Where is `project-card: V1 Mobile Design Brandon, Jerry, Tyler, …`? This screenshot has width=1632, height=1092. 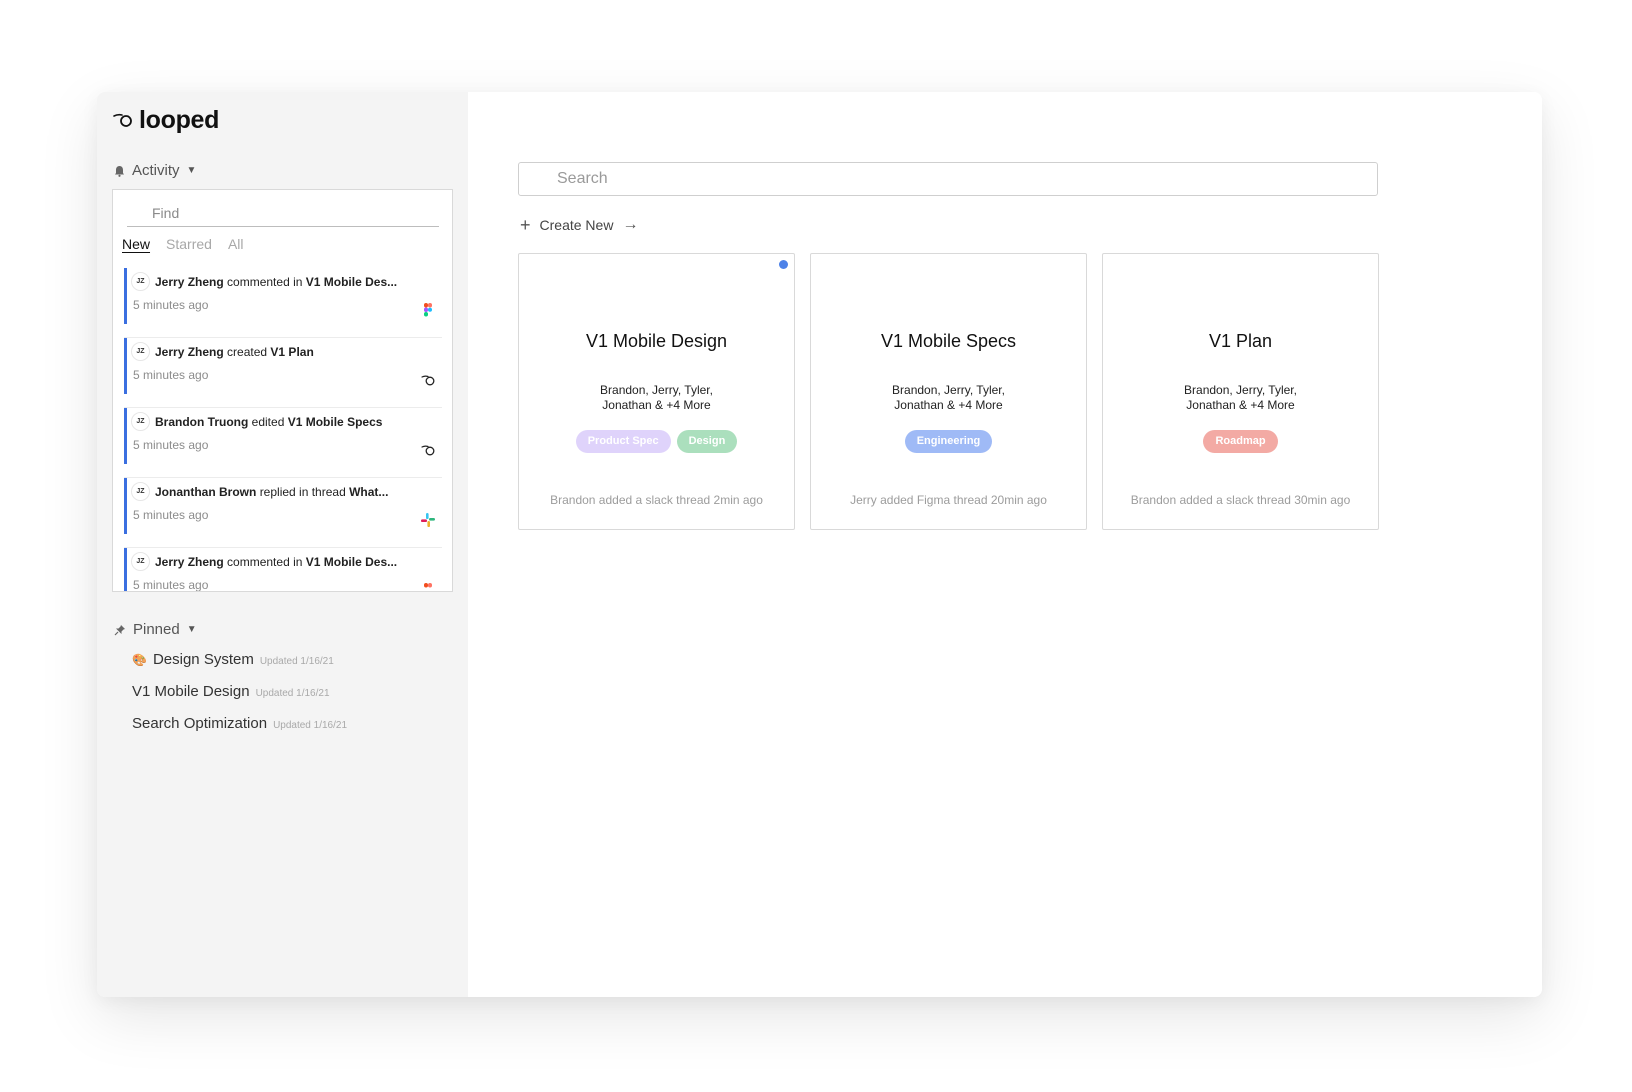 project-card: V1 Mobile Design Brandon, Jerry, Tyler, … is located at coordinates (656, 391).